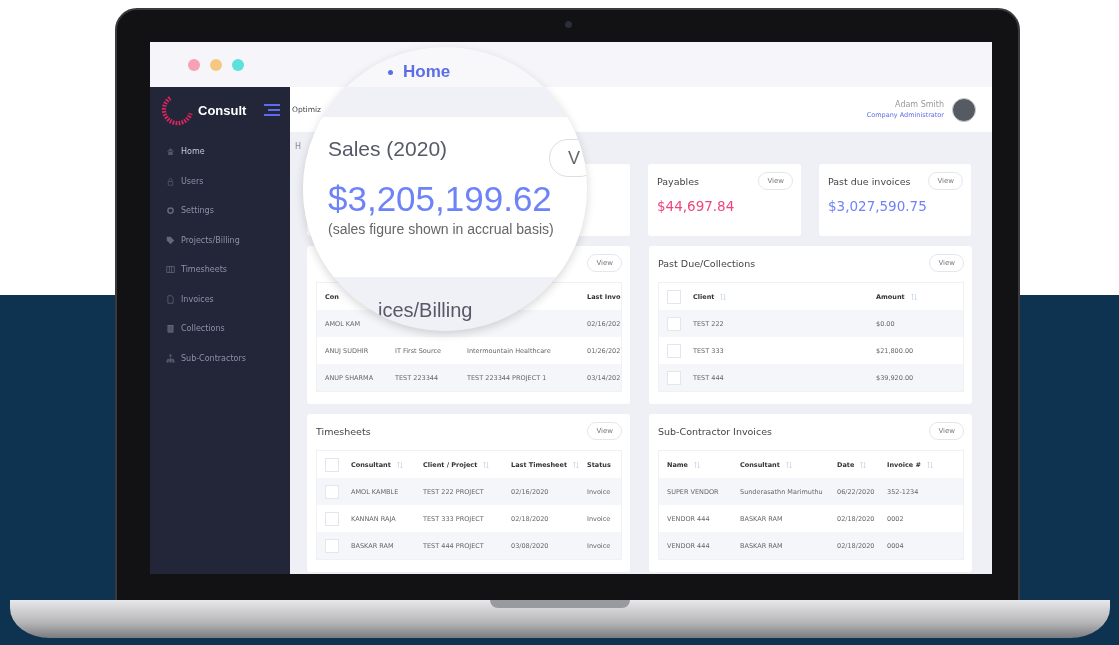 Image resolution: width=1119 pixels, height=645 pixels. What do you see at coordinates (427, 72) in the screenshot?
I see `nav-link: Home` at bounding box center [427, 72].